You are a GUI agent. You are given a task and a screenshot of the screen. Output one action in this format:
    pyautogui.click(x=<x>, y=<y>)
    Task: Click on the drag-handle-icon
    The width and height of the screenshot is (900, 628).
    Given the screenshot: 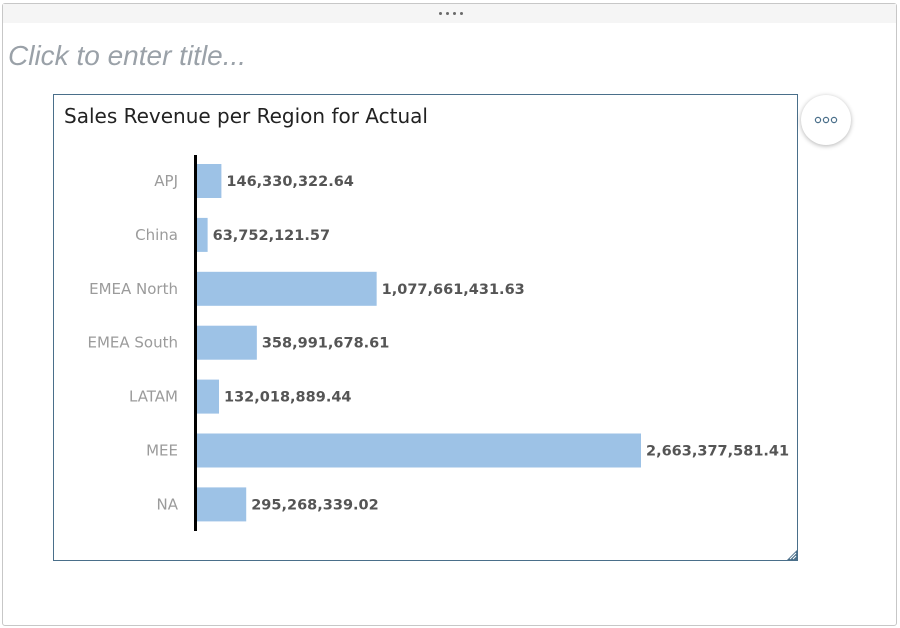 What is the action you would take?
    pyautogui.click(x=451, y=13)
    